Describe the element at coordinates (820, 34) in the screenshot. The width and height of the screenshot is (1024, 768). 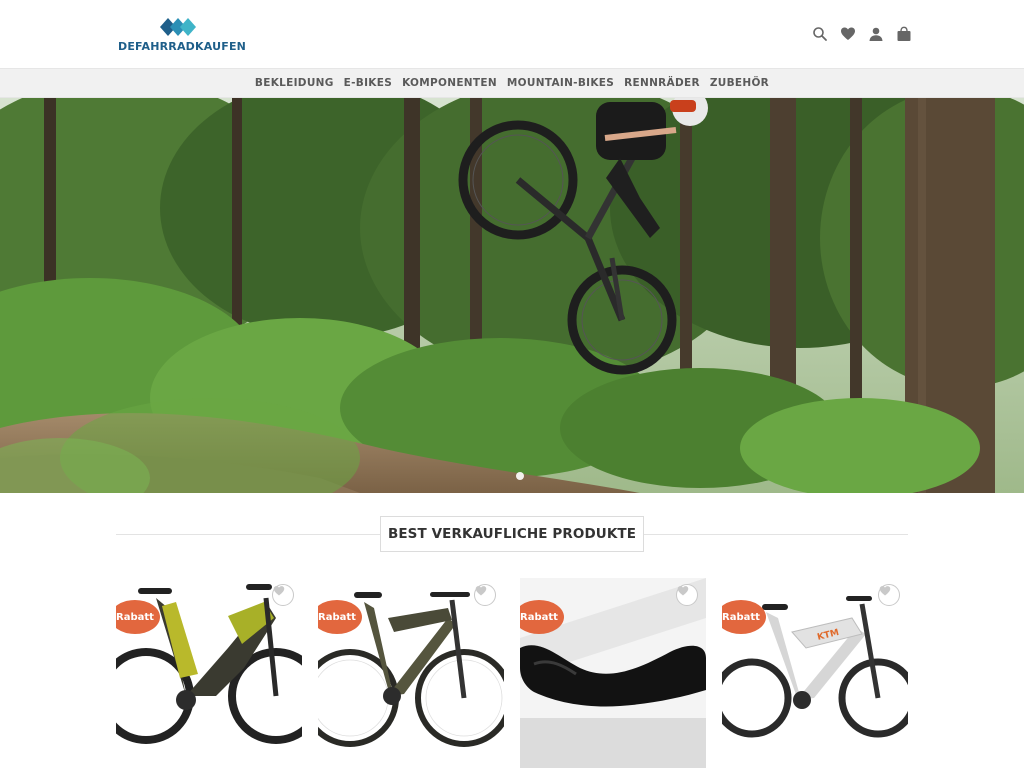
I see `search-icon` at that location.